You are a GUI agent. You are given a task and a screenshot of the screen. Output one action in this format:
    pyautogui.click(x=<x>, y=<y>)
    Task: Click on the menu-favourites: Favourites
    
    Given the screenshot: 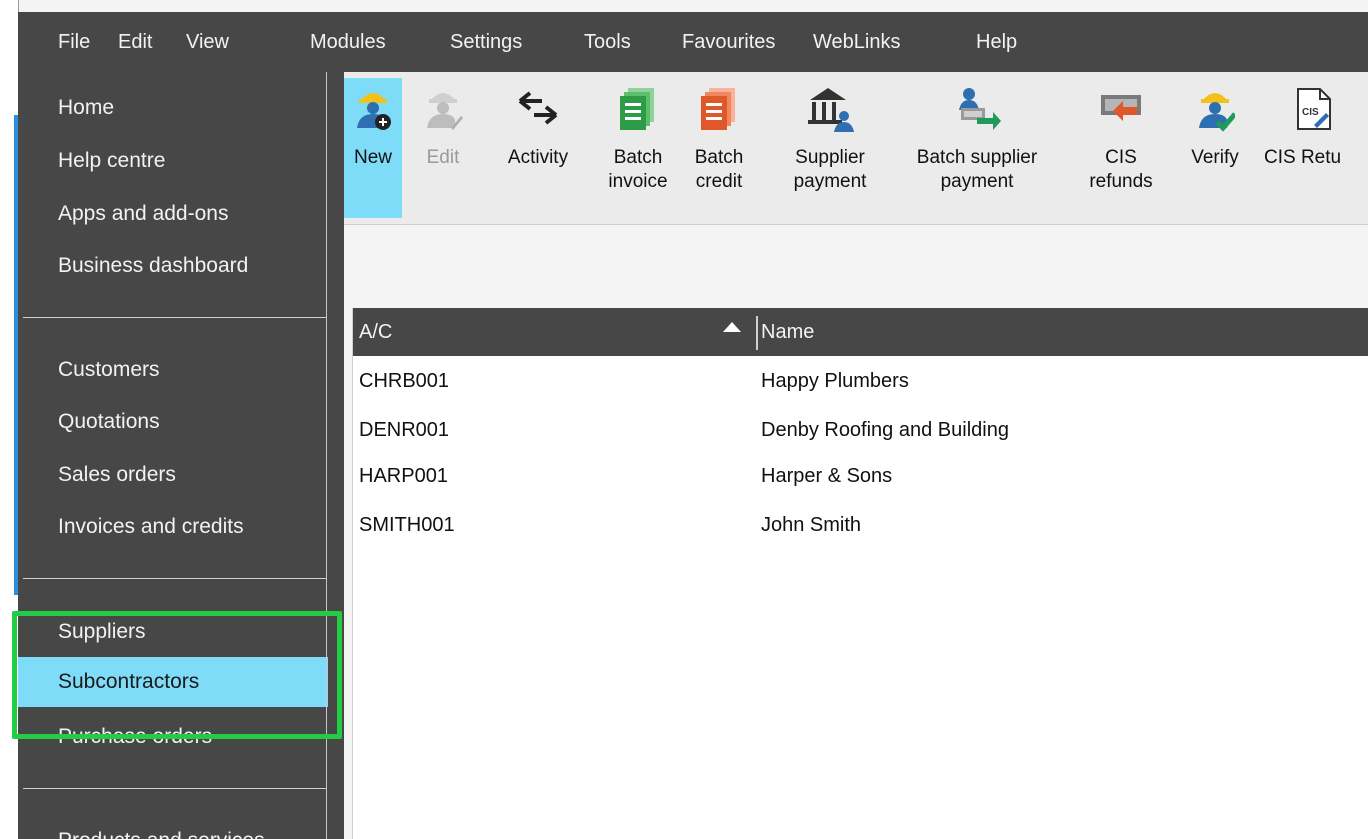 What is the action you would take?
    pyautogui.click(x=728, y=42)
    